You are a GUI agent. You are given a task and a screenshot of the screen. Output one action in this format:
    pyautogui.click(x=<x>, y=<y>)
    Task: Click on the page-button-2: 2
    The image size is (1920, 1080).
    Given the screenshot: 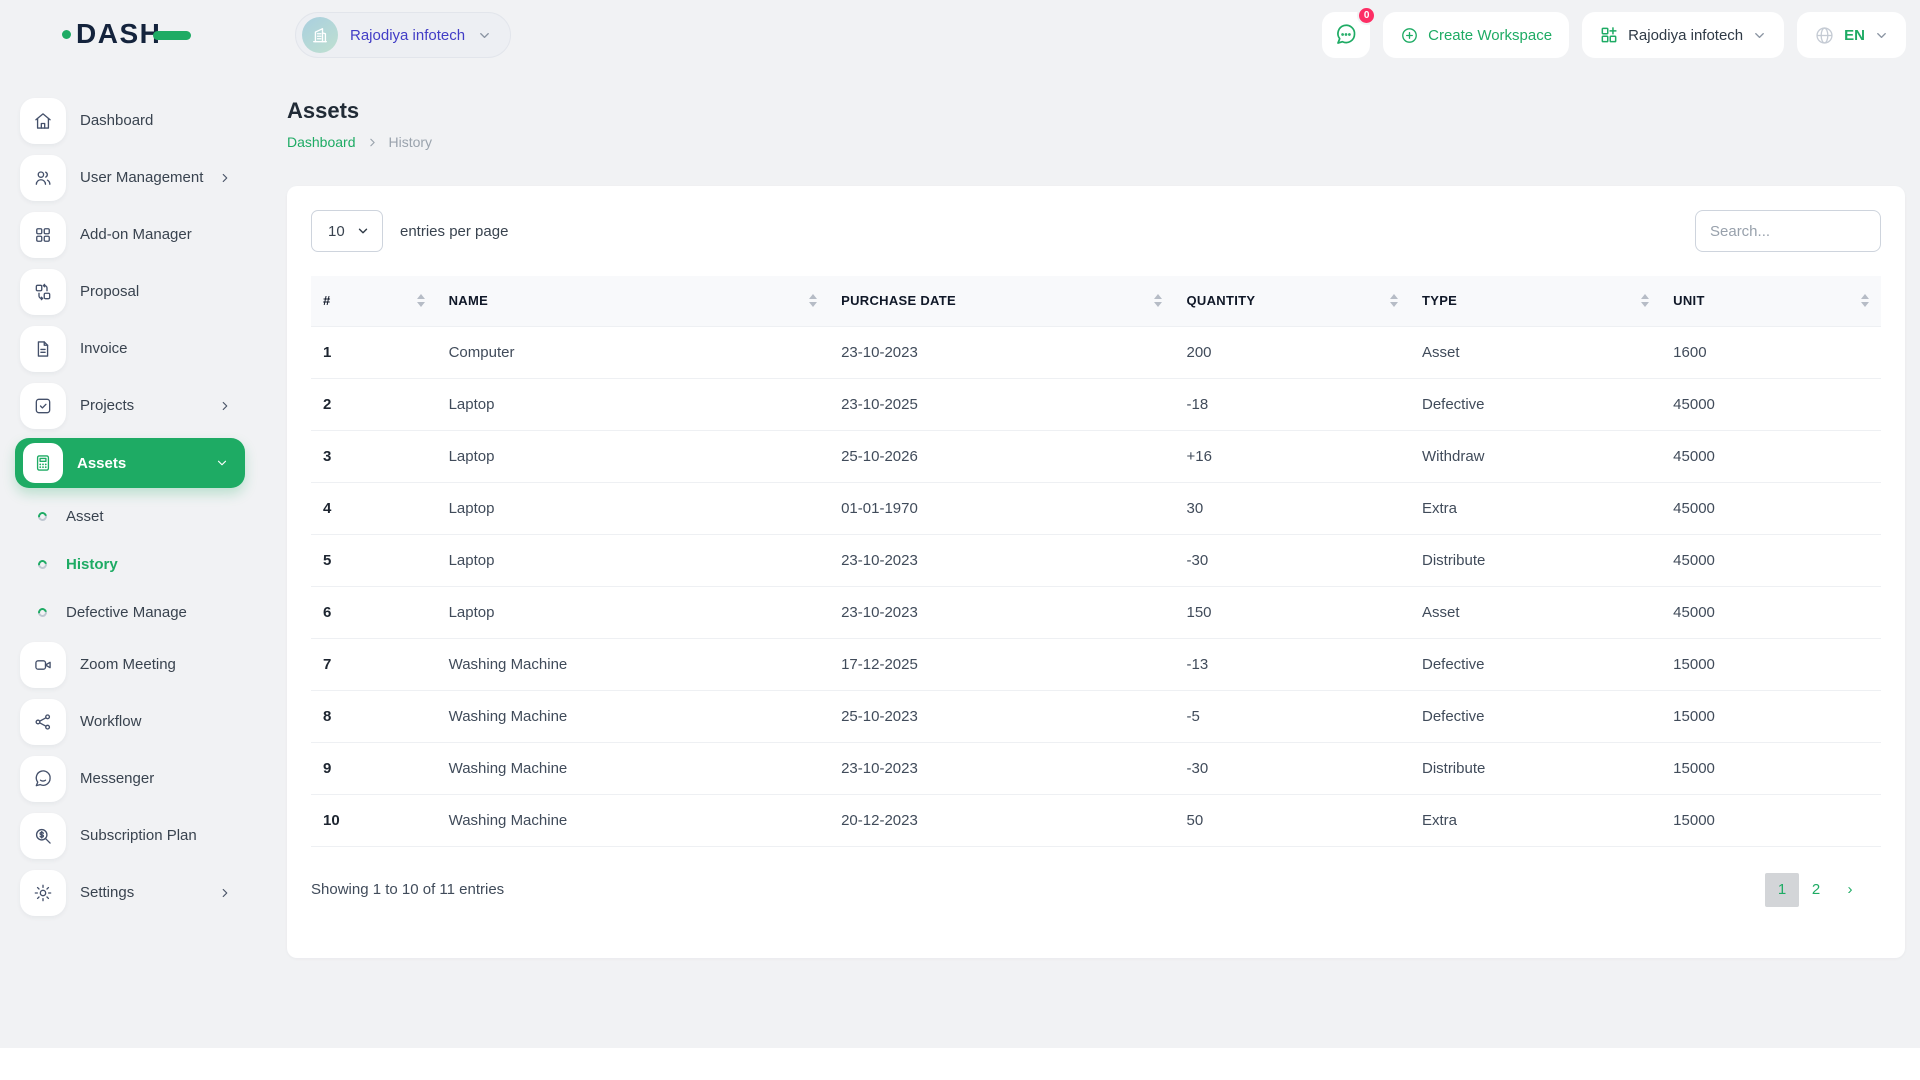 What is the action you would take?
    pyautogui.click(x=1816, y=890)
    